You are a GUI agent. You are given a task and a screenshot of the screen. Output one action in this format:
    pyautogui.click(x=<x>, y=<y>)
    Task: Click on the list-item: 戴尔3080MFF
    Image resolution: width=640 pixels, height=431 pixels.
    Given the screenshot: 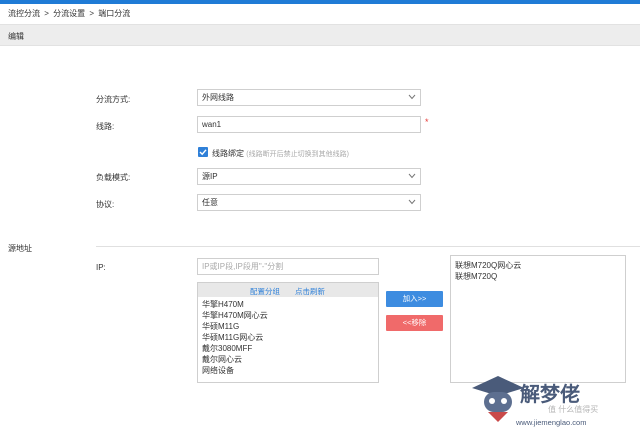 What is the action you would take?
    pyautogui.click(x=227, y=348)
    